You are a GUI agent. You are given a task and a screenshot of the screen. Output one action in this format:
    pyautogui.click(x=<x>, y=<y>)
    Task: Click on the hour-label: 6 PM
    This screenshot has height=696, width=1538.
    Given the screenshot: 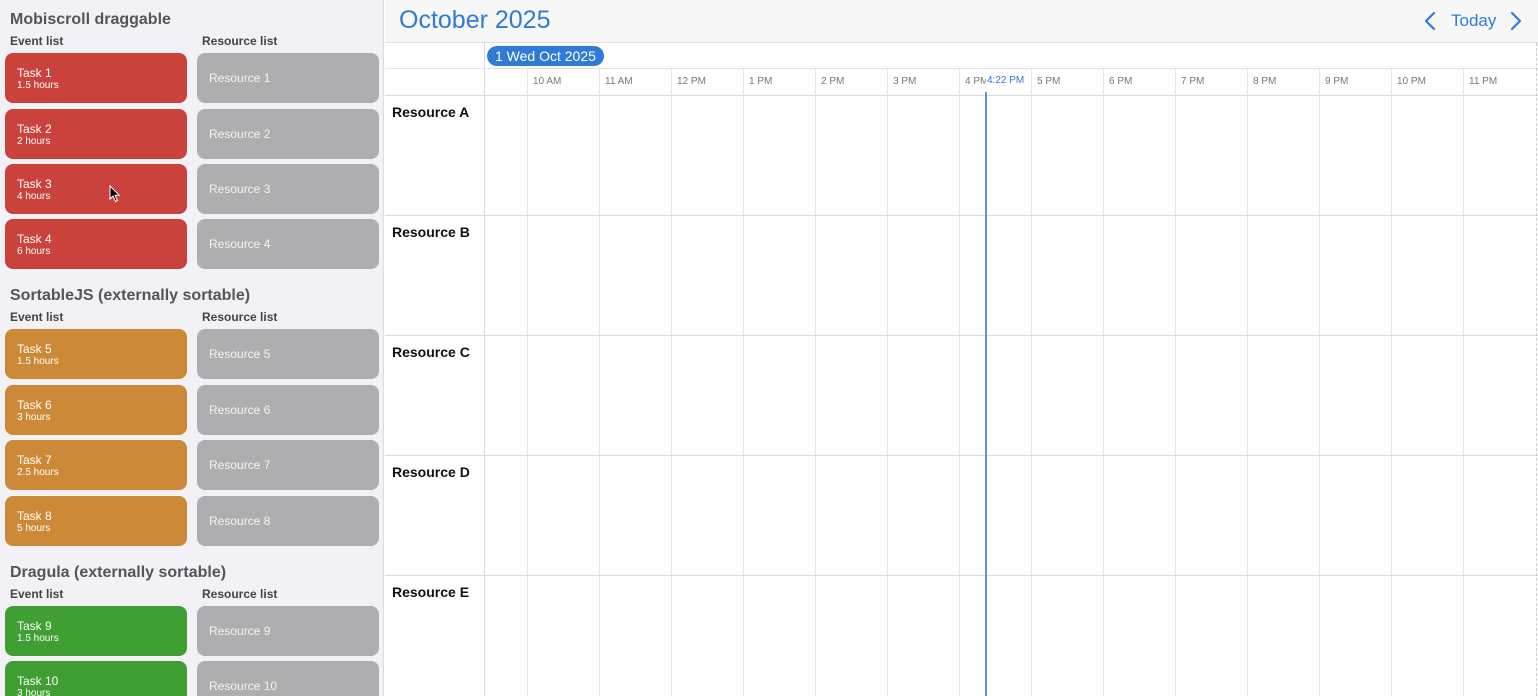 What is the action you would take?
    pyautogui.click(x=1121, y=81)
    